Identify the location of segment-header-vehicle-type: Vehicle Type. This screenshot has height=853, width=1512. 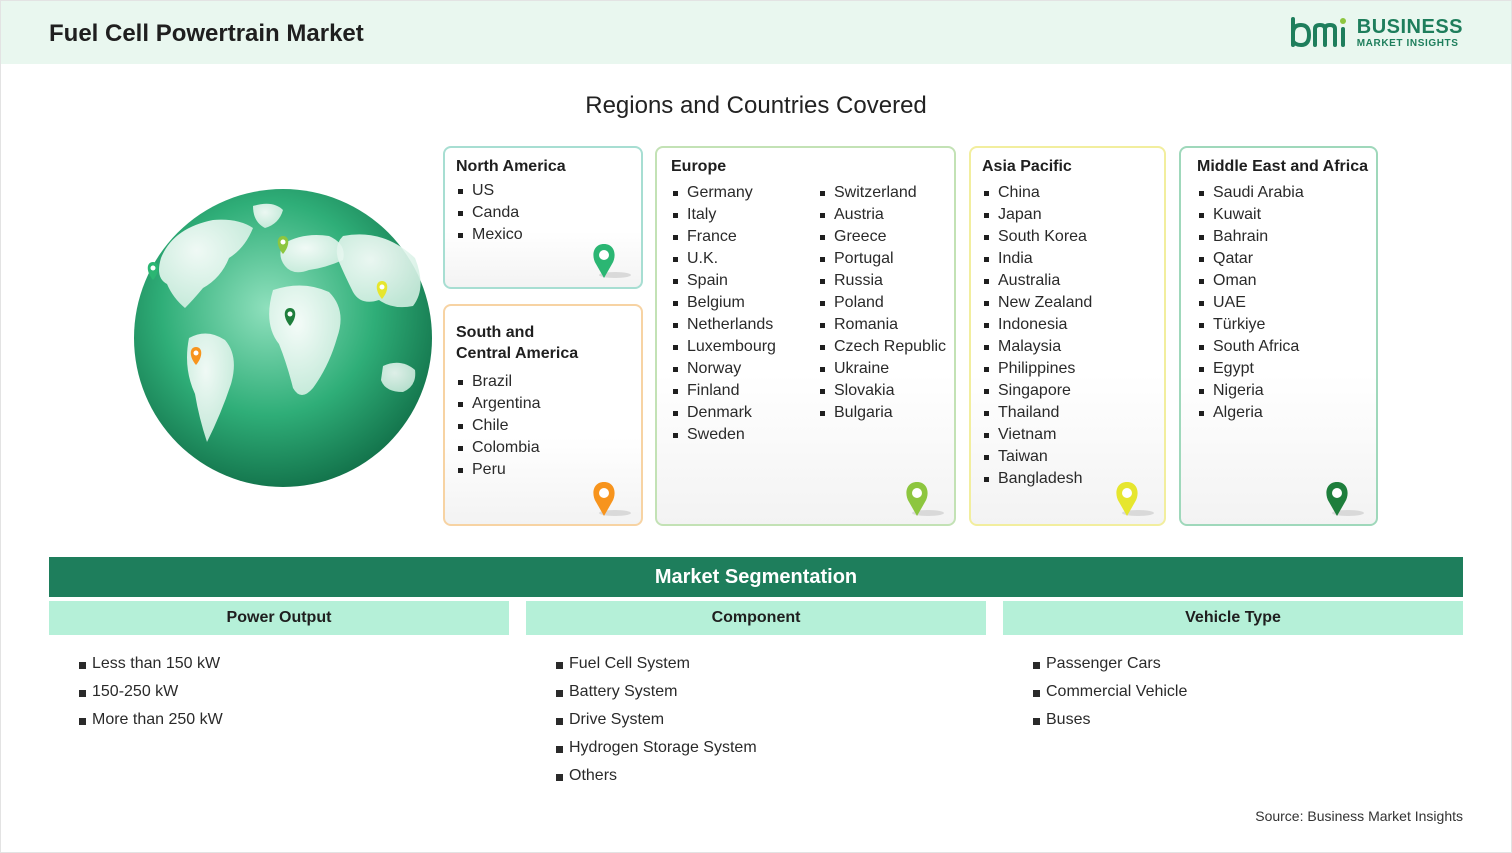
(1233, 618).